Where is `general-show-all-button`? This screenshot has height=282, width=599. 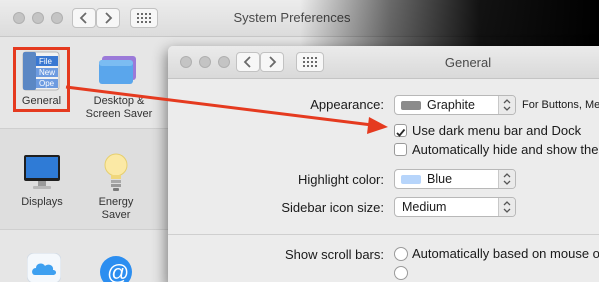
general-show-all-button is located at coordinates (310, 62).